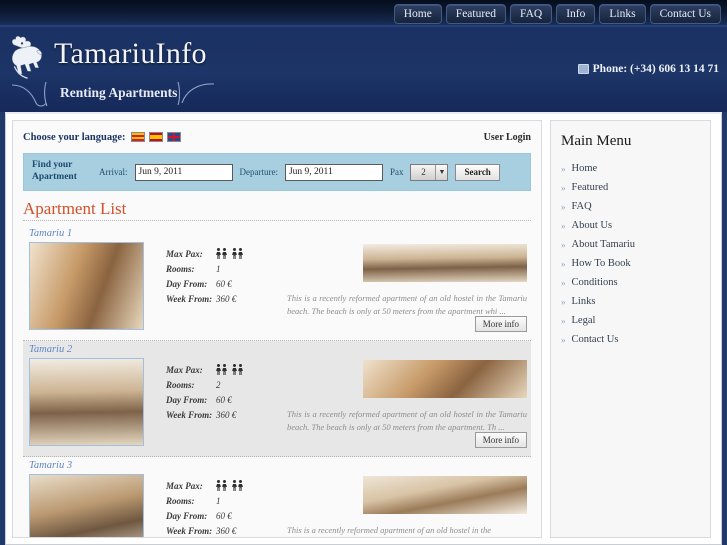 The image size is (727, 545). I want to click on sidebar-item-faq: » FAQ, so click(630, 206).